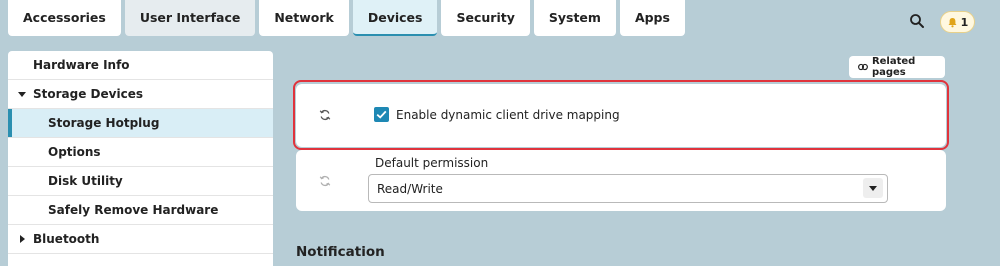  What do you see at coordinates (574, 18) in the screenshot?
I see `tab-system: System` at bounding box center [574, 18].